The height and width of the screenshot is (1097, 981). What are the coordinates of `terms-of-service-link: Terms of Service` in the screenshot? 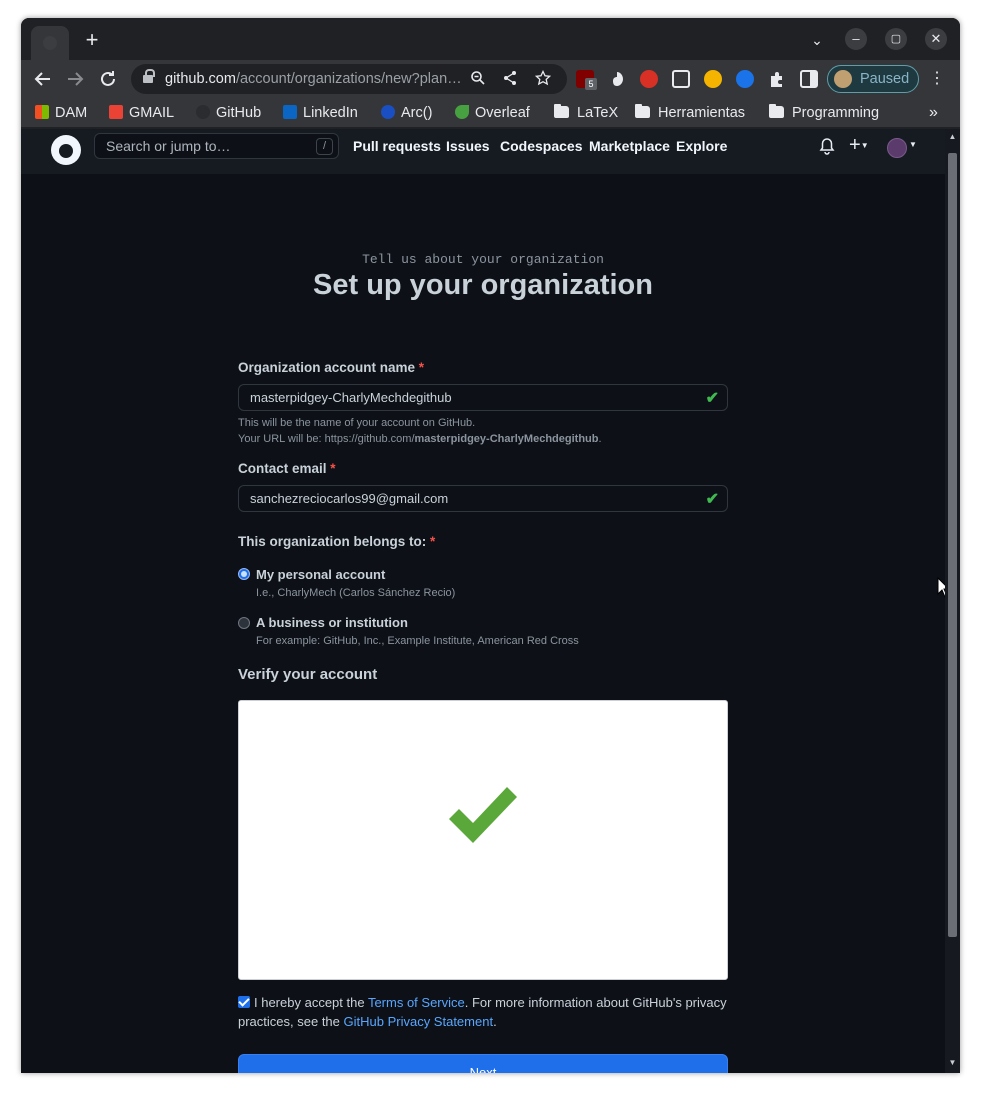 It's located at (416, 1002).